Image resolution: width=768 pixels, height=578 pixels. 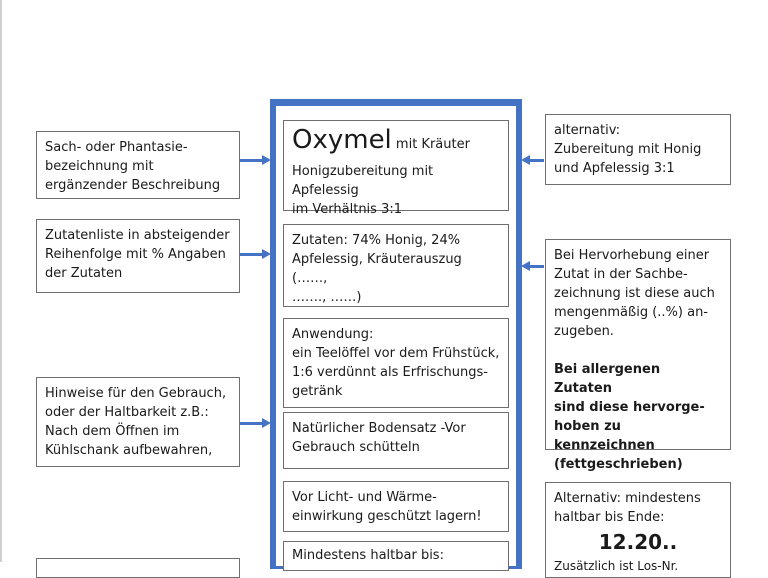 I want to click on lot-number-text: Zusätzlich ist Los-Nr., so click(x=616, y=566).